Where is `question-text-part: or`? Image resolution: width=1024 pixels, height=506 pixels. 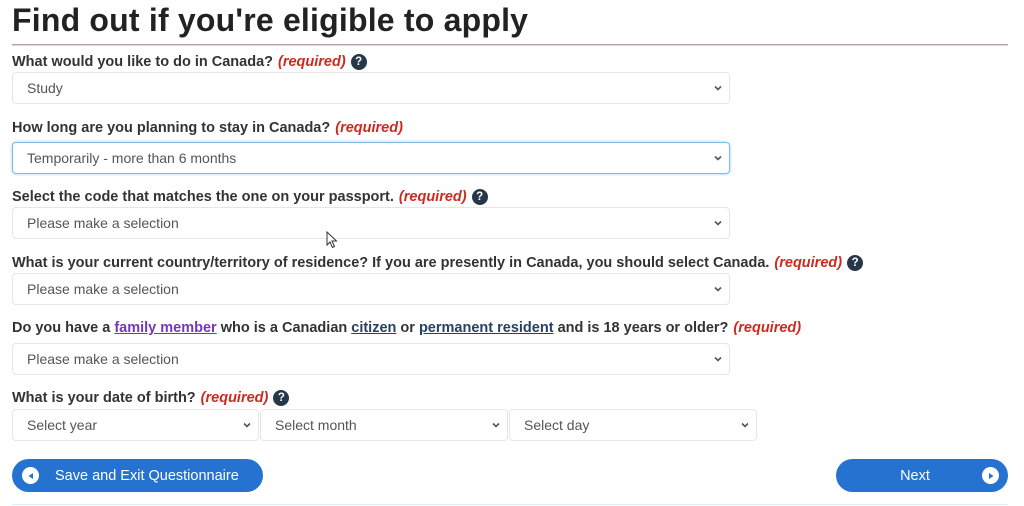
question-text-part: or is located at coordinates (407, 328).